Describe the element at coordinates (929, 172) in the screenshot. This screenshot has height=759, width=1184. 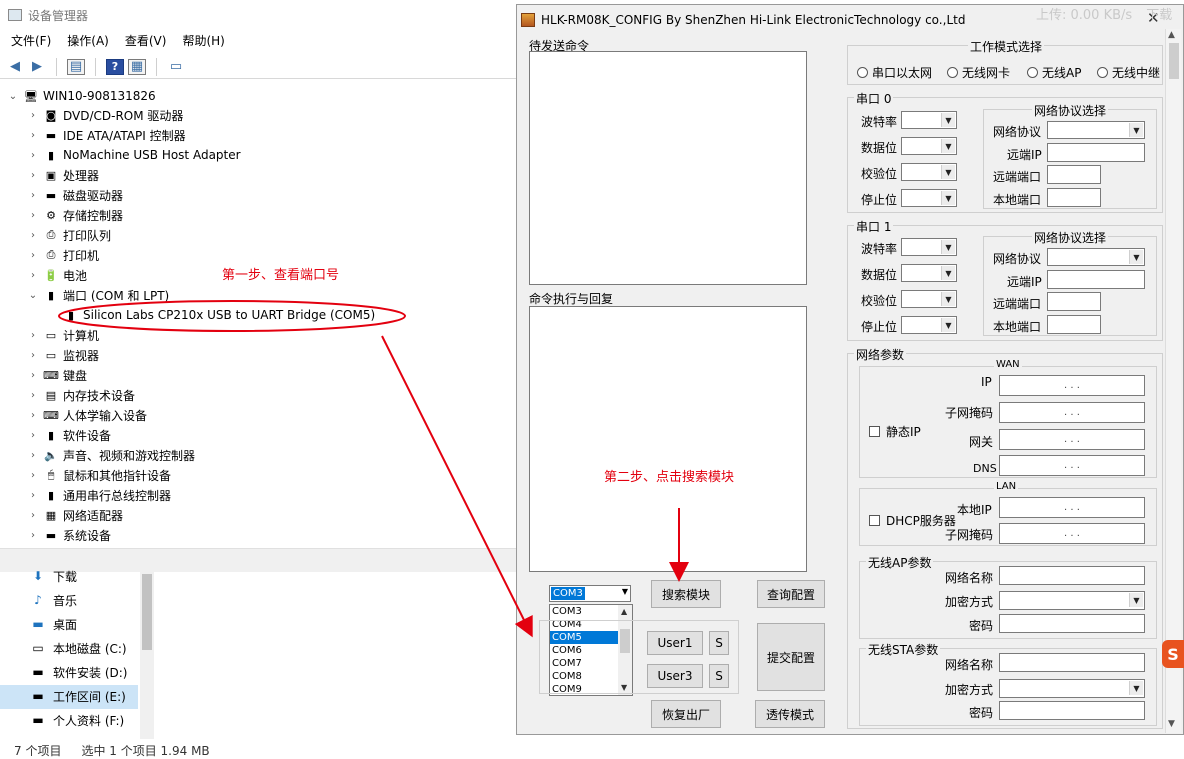
I see `serial0-parity-select: ▼` at that location.